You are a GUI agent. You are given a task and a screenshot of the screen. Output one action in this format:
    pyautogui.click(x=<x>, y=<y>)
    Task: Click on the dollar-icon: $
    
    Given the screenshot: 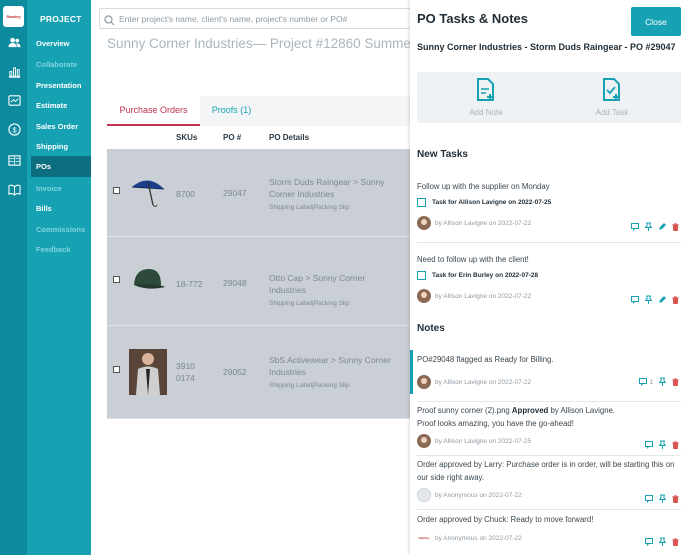 What is the action you would take?
    pyautogui.click(x=14, y=129)
    